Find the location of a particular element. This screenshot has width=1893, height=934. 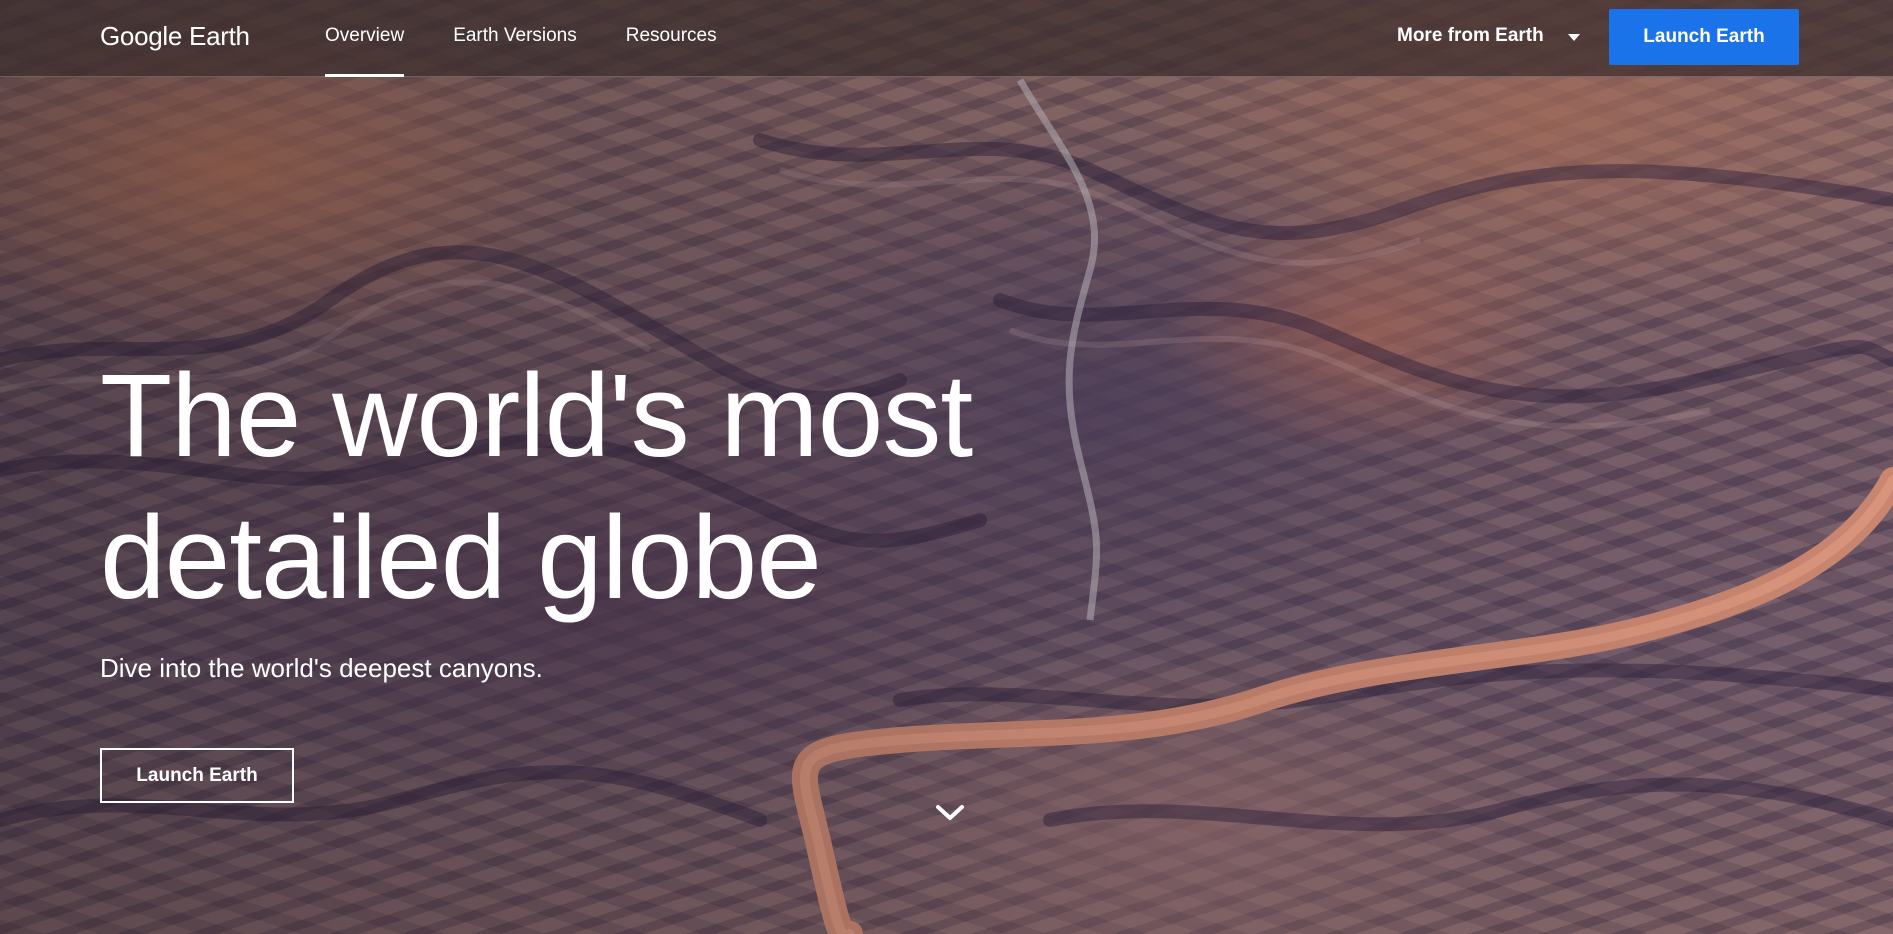

logo-brand-text: Google is located at coordinates (141, 36).